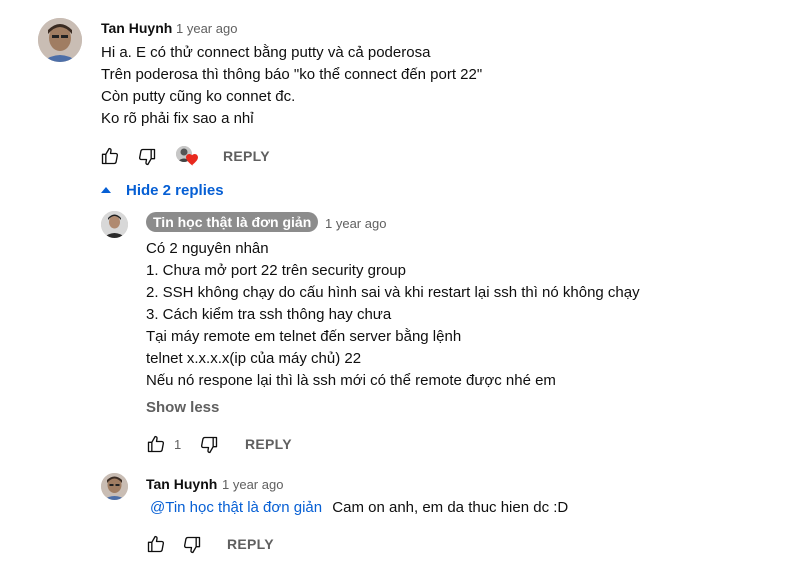 This screenshot has height=578, width=795. I want to click on reply-line: Có 2 nguyên nhân, so click(207, 248).